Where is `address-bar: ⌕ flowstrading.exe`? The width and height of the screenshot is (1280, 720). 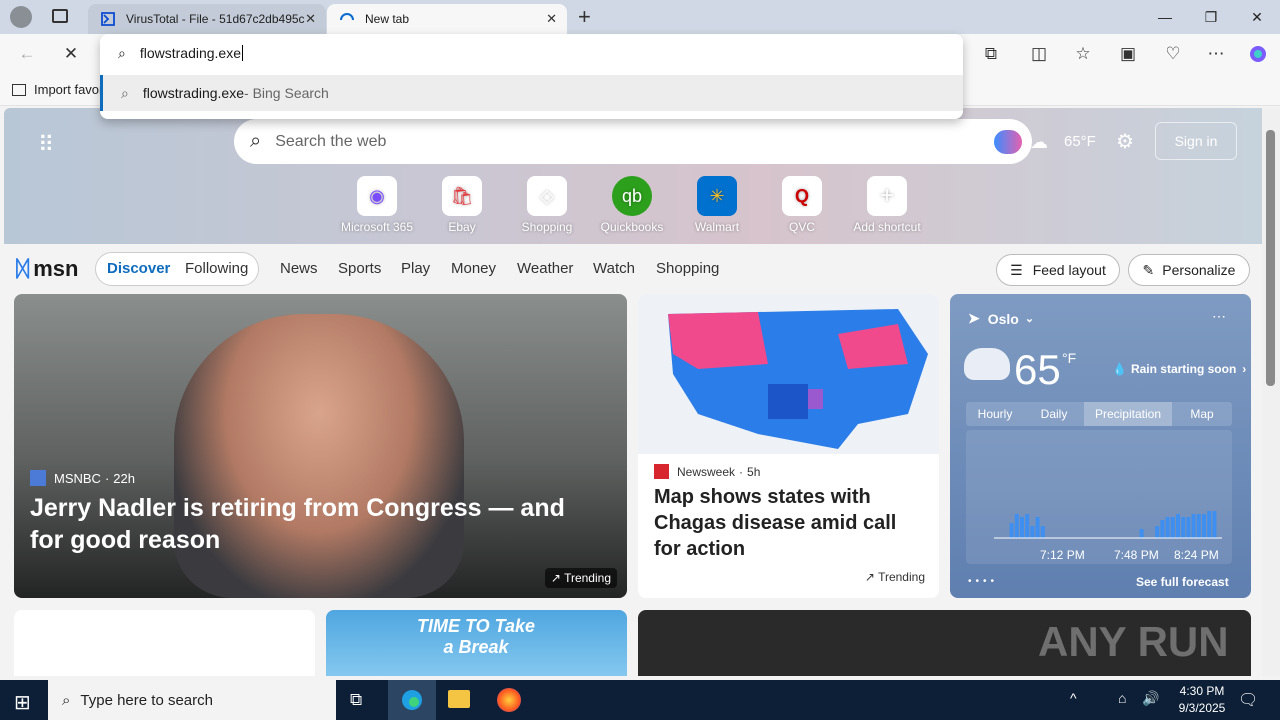
address-bar: ⌕ flowstrading.exe is located at coordinates (531, 53).